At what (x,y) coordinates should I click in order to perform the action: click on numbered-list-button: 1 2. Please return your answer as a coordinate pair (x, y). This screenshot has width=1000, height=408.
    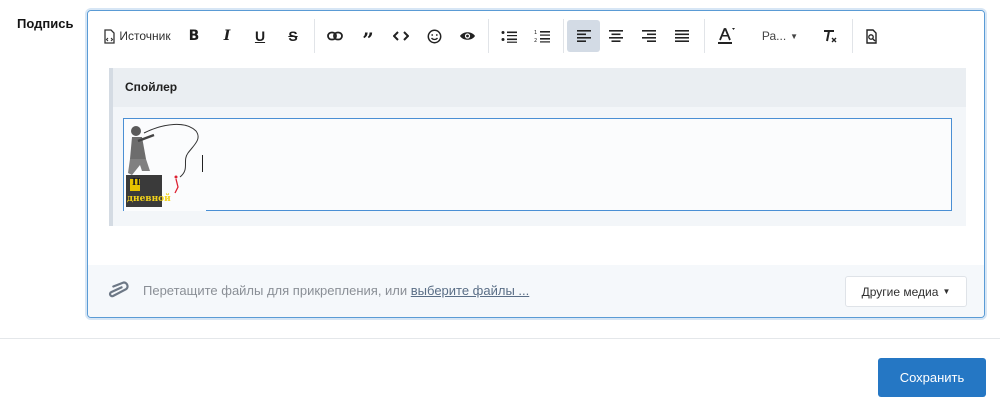
    Looking at the image, I should click on (542, 36).